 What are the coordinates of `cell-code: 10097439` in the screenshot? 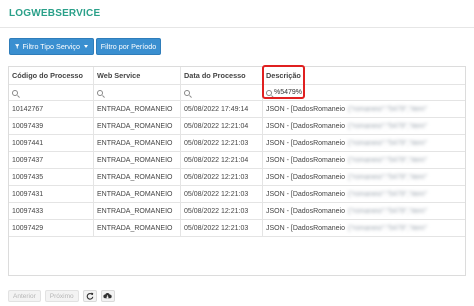 It's located at (51, 126).